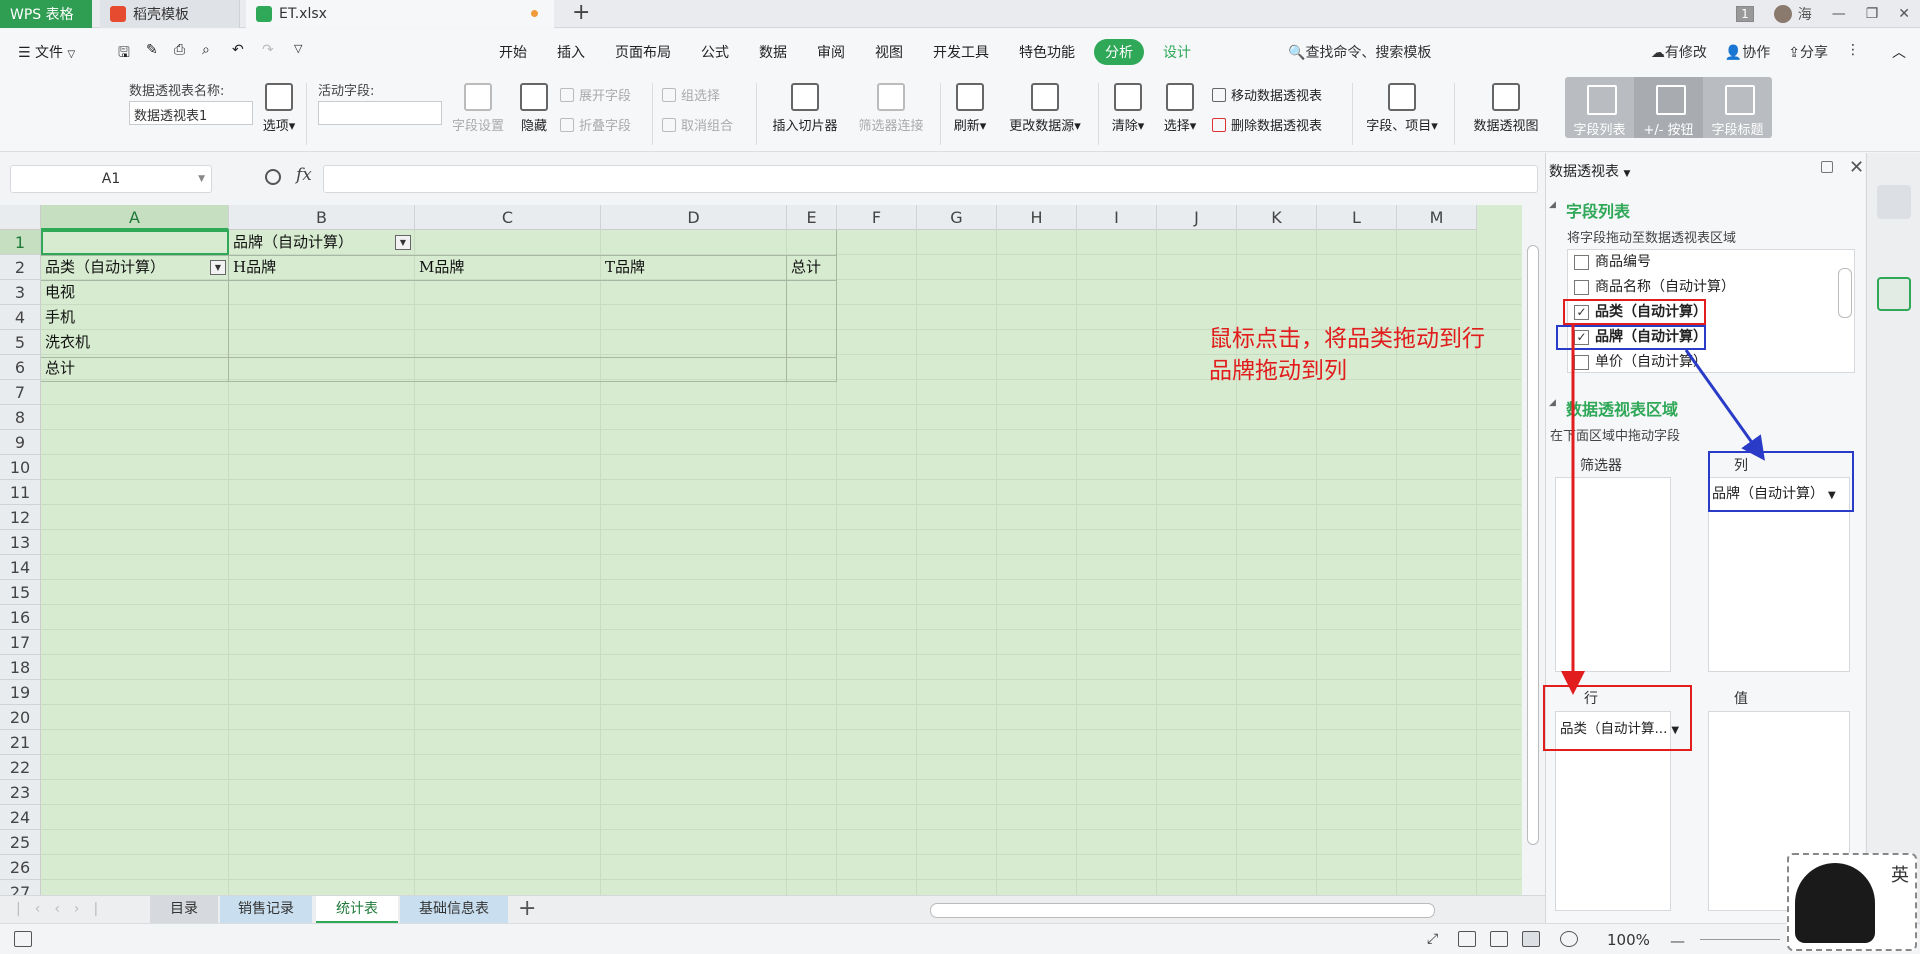 The height and width of the screenshot is (954, 1920). Describe the element at coordinates (20, 517) in the screenshot. I see `row-header: 12` at that location.